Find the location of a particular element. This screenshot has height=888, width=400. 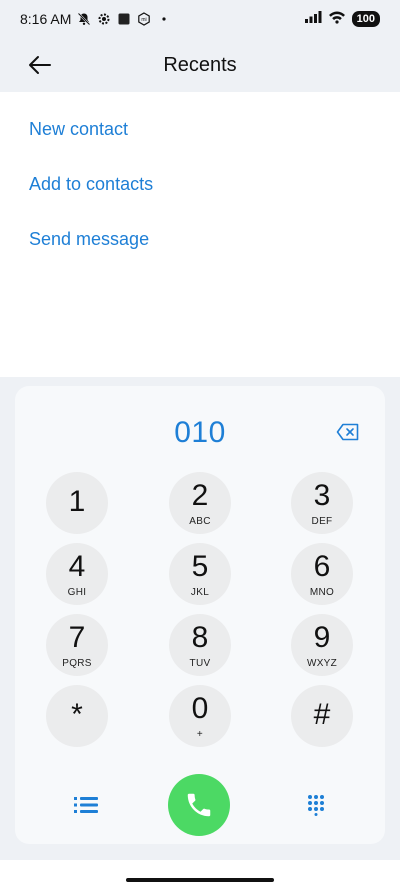

key-4: 4 GHI is located at coordinates (77, 574).